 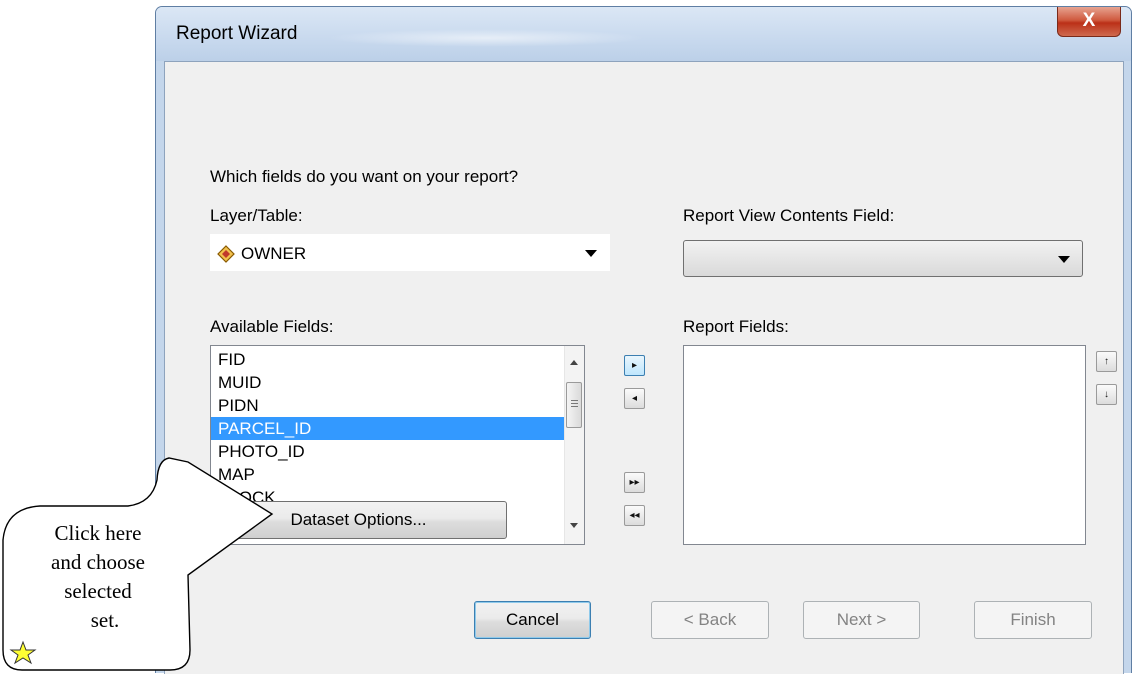 What do you see at coordinates (634, 365) in the screenshot?
I see `add-field-button: ▸` at bounding box center [634, 365].